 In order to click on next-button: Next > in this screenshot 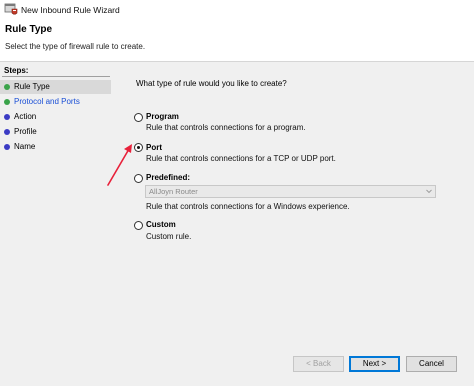, I will do `click(374, 364)`.